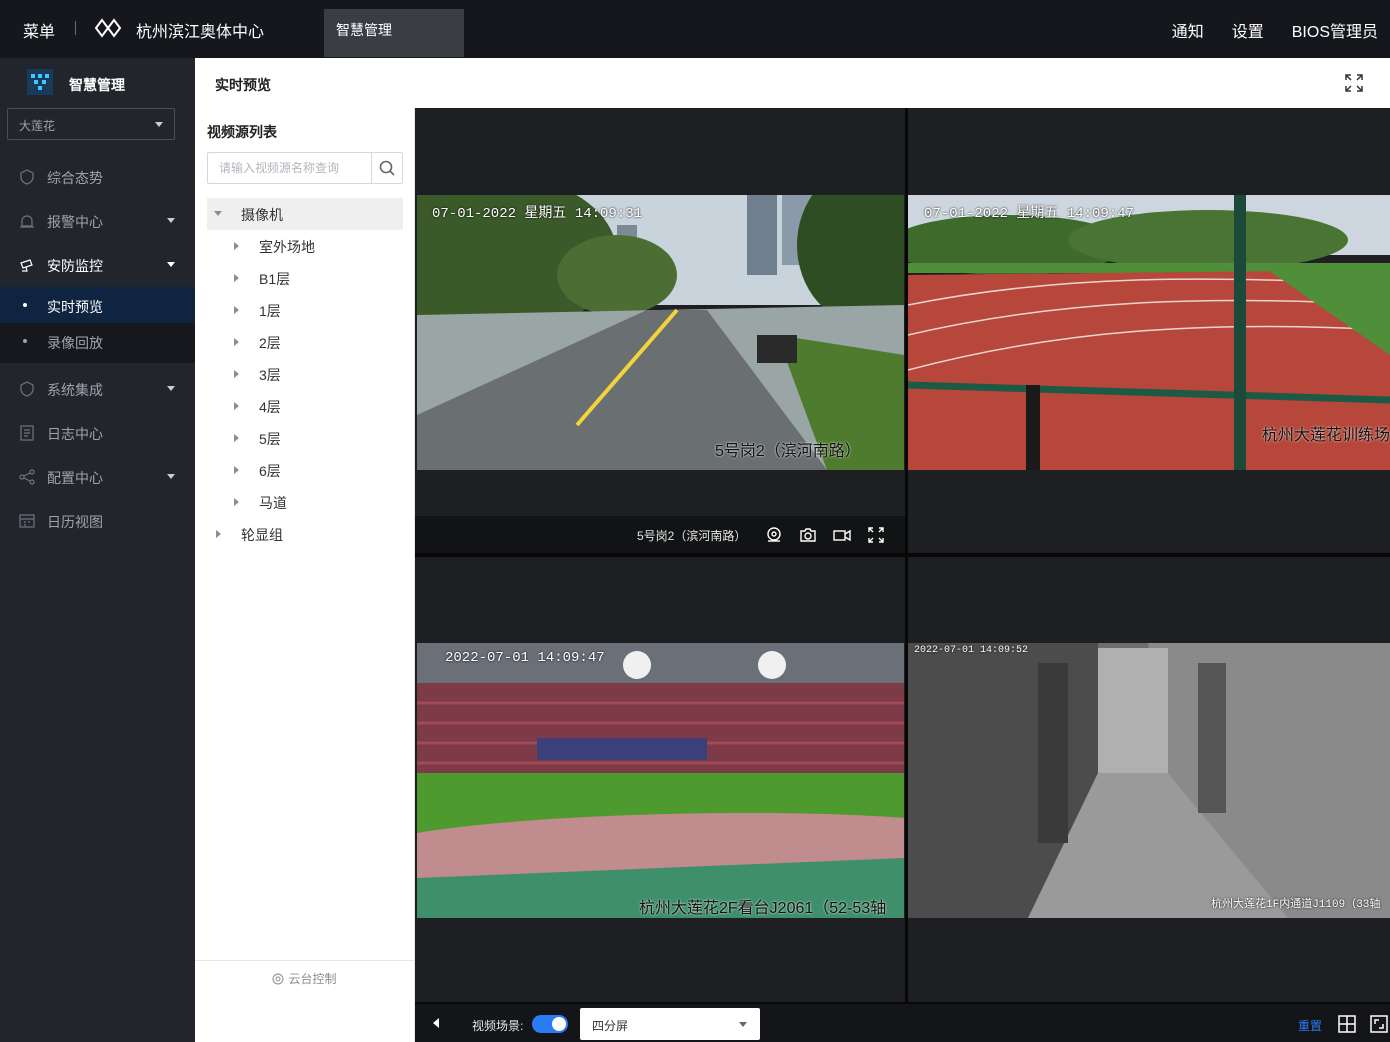 The height and width of the screenshot is (1042, 1390). What do you see at coordinates (290, 168) in the screenshot?
I see `search-input` at bounding box center [290, 168].